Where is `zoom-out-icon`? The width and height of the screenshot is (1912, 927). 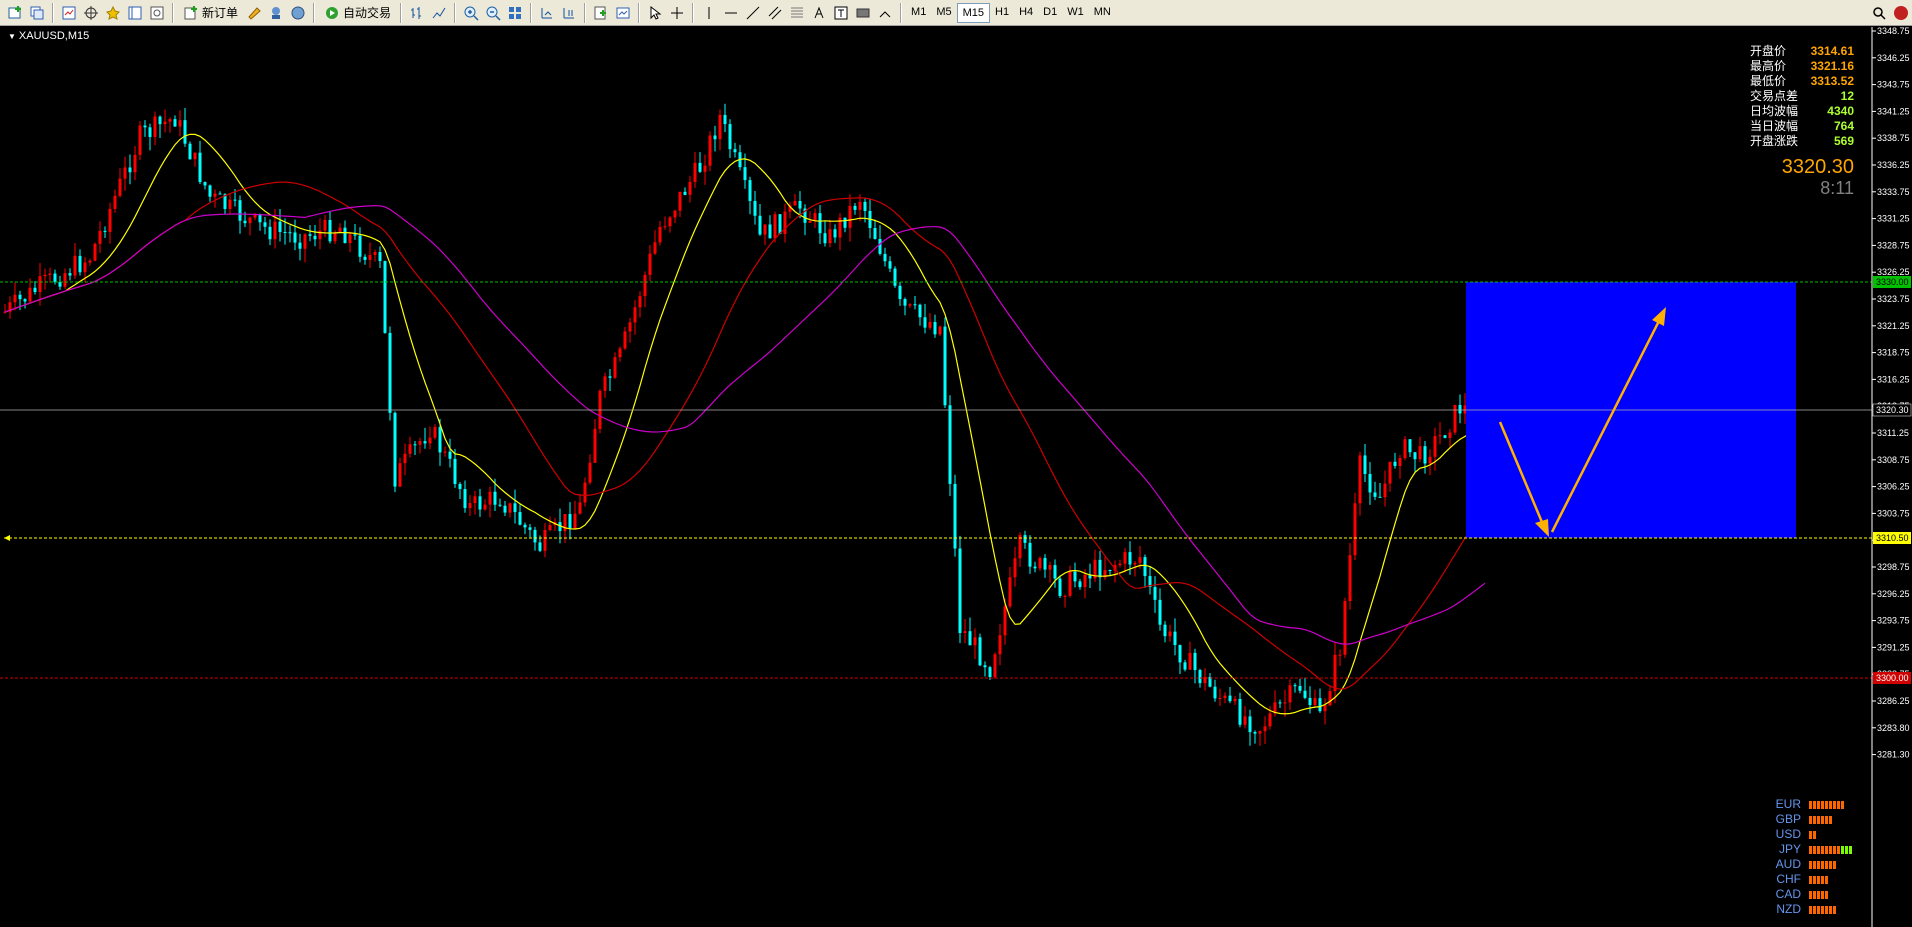 zoom-out-icon is located at coordinates (493, 13).